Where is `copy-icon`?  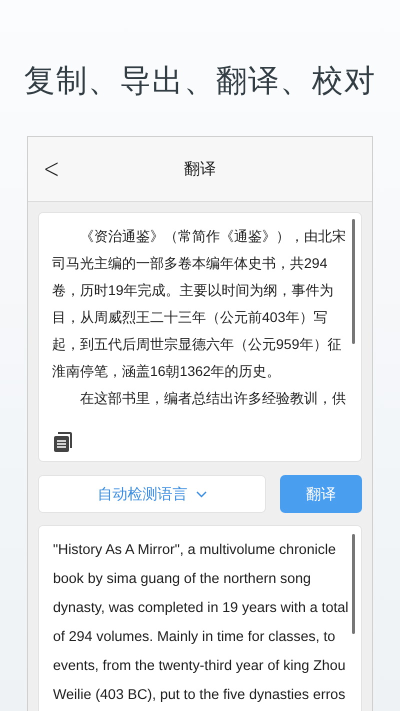
copy-icon is located at coordinates (63, 442).